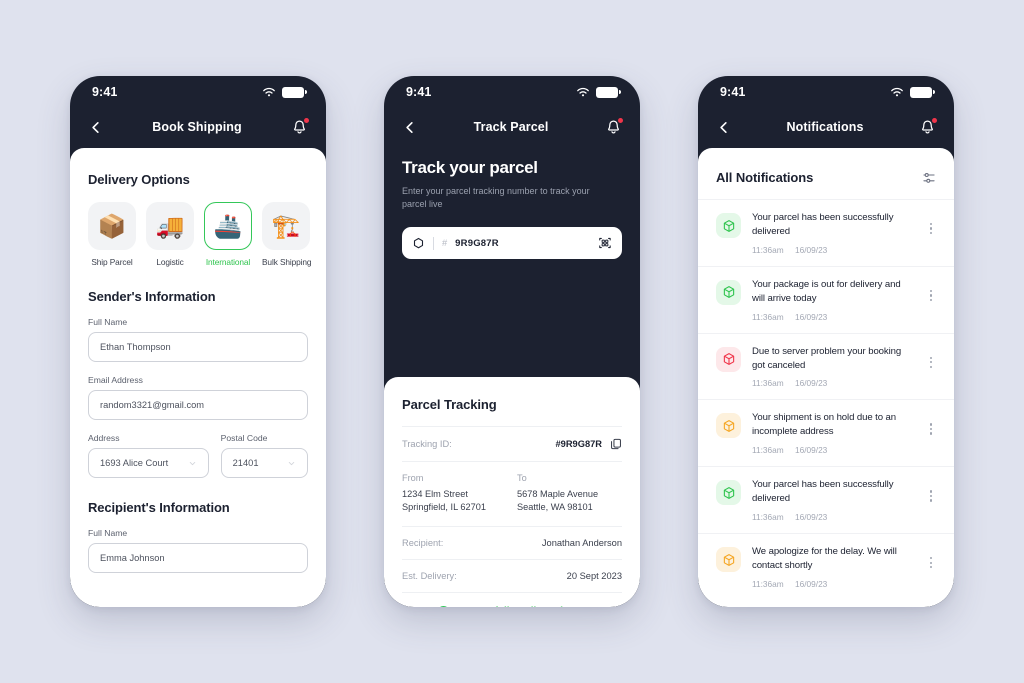 The width and height of the screenshot is (1024, 683). I want to click on tracking-number-input: # 9R9G87R, so click(512, 243).